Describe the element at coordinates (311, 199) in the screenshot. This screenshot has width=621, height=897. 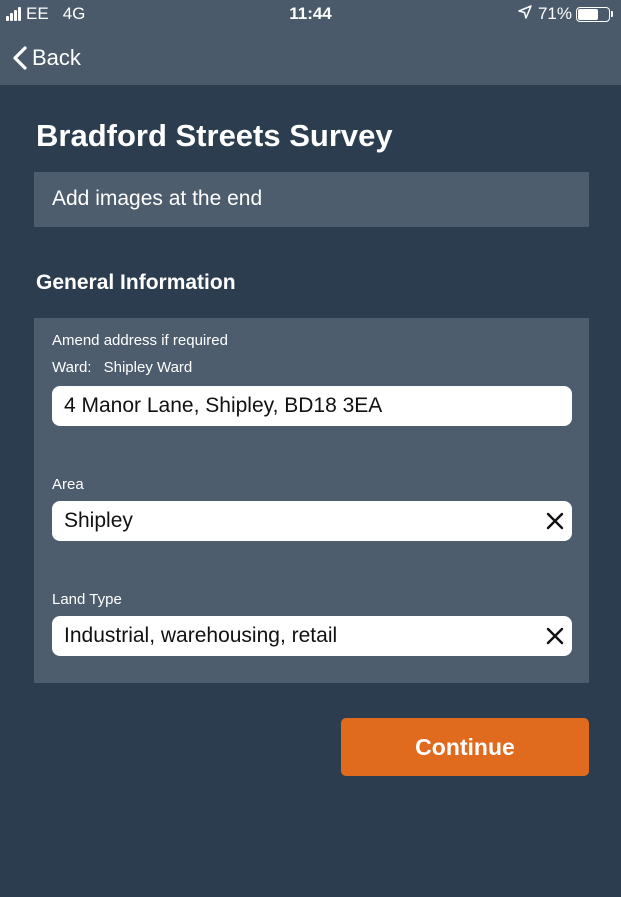
I see `info-banner: Add images at the end` at that location.